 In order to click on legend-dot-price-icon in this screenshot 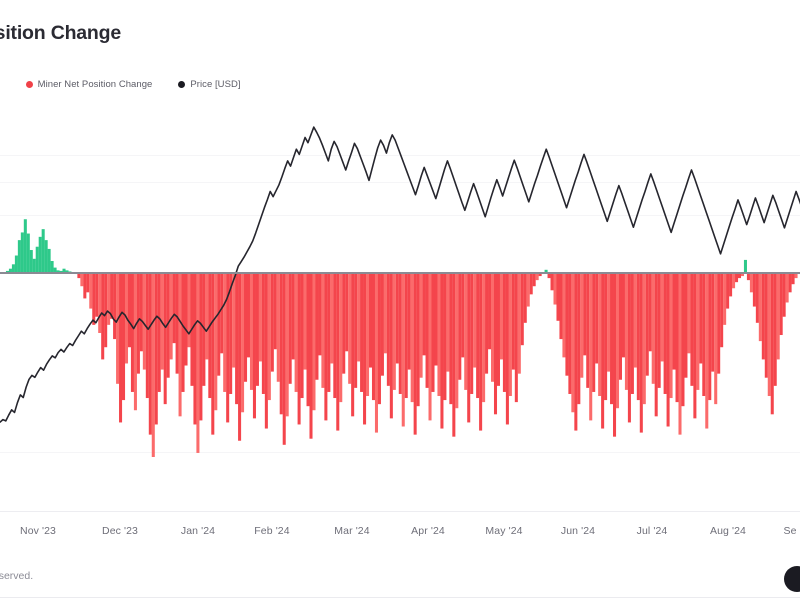, I will do `click(182, 84)`.